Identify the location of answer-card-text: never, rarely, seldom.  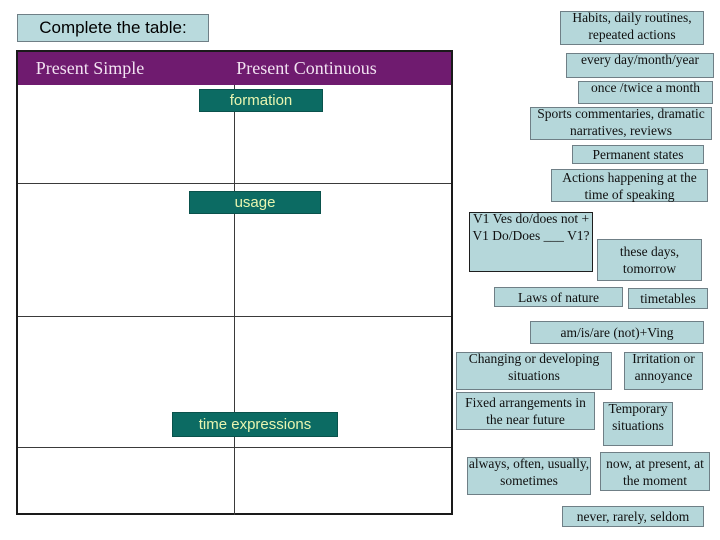
(633, 516).